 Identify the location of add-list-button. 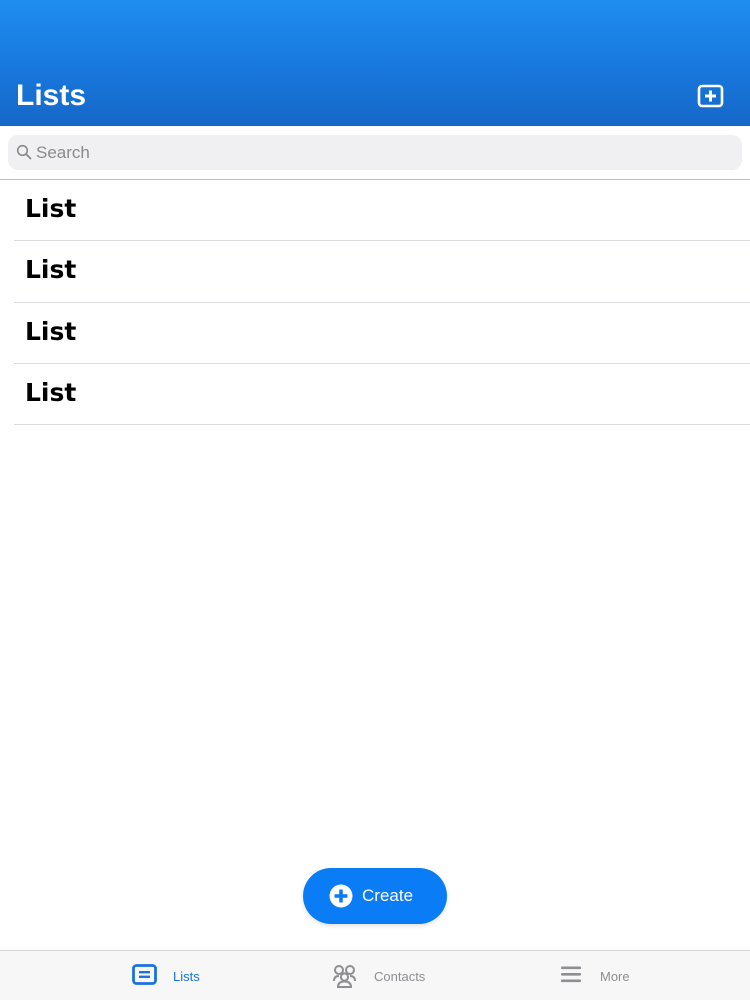
(710, 96).